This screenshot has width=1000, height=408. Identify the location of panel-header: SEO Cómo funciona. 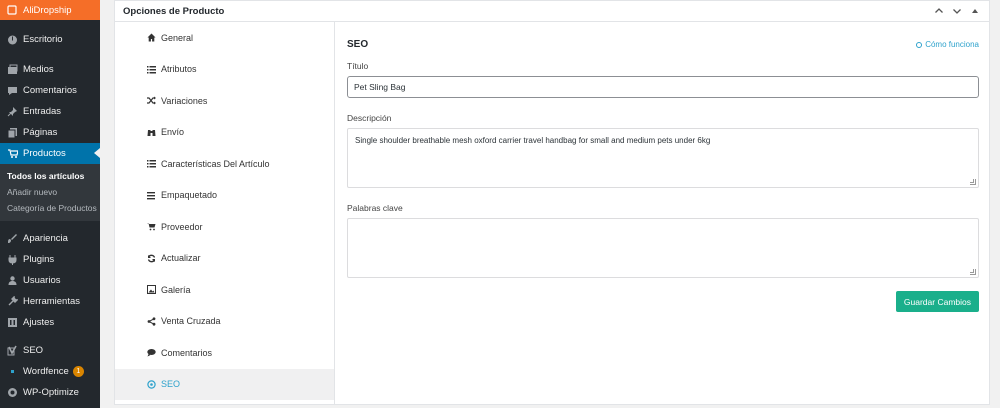
(663, 44).